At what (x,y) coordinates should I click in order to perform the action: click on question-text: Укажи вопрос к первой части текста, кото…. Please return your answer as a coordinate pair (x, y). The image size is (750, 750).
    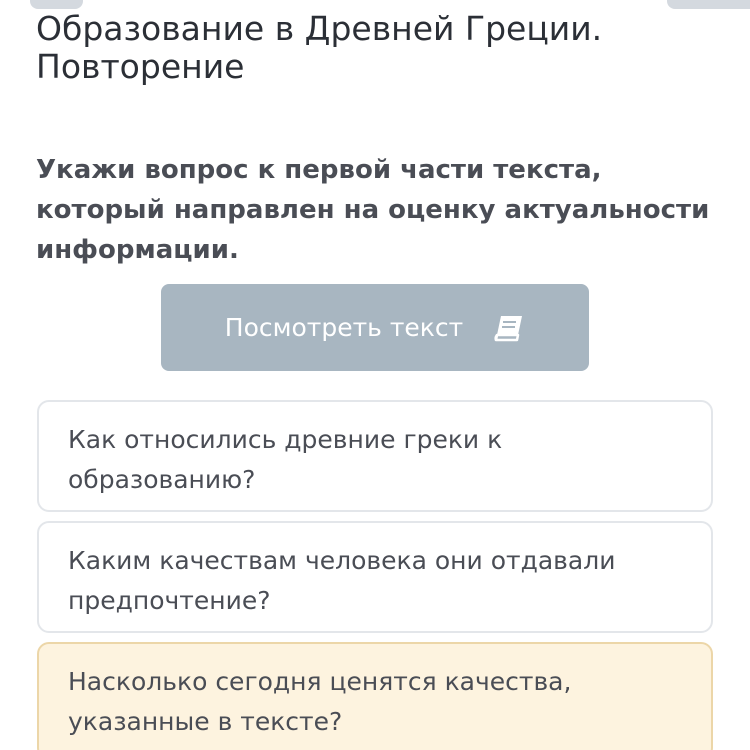
    Looking at the image, I should click on (373, 210).